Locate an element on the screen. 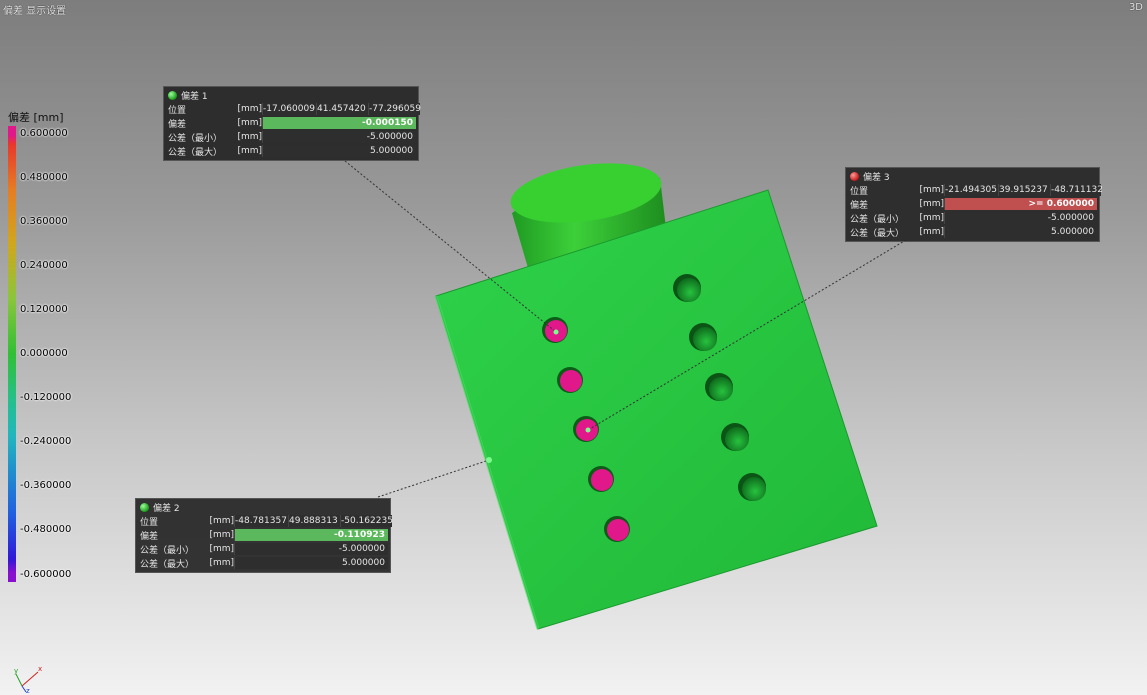 The height and width of the screenshot is (695, 1147). position-y: 49.888313 is located at coordinates (314, 521).